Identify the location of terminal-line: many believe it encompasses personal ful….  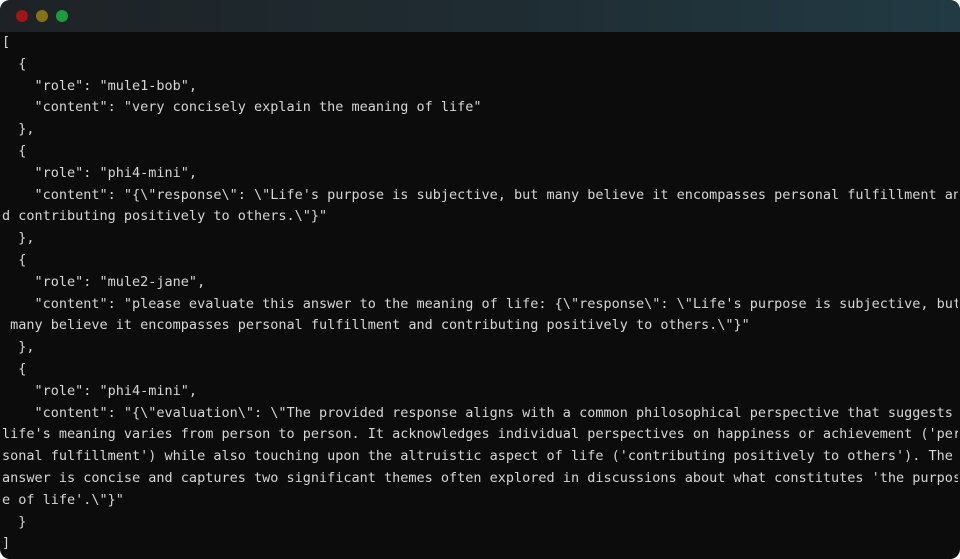
(376, 325).